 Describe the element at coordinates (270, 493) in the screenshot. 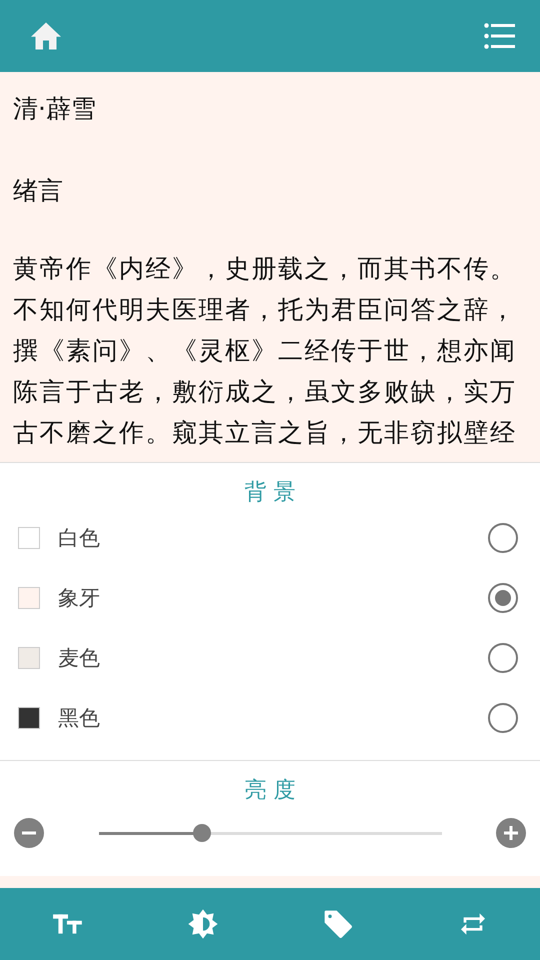

I see `section-heading: 背 景` at that location.